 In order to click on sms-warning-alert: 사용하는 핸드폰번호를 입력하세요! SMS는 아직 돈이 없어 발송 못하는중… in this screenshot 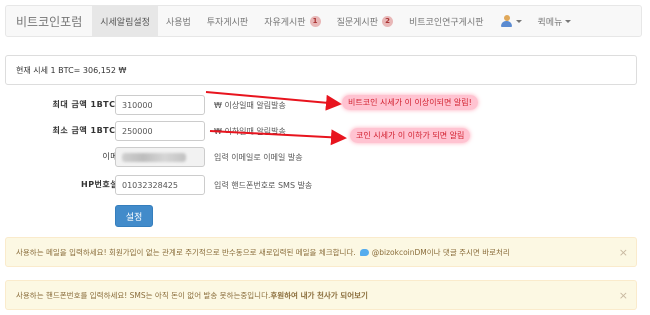, I will do `click(321, 295)`.